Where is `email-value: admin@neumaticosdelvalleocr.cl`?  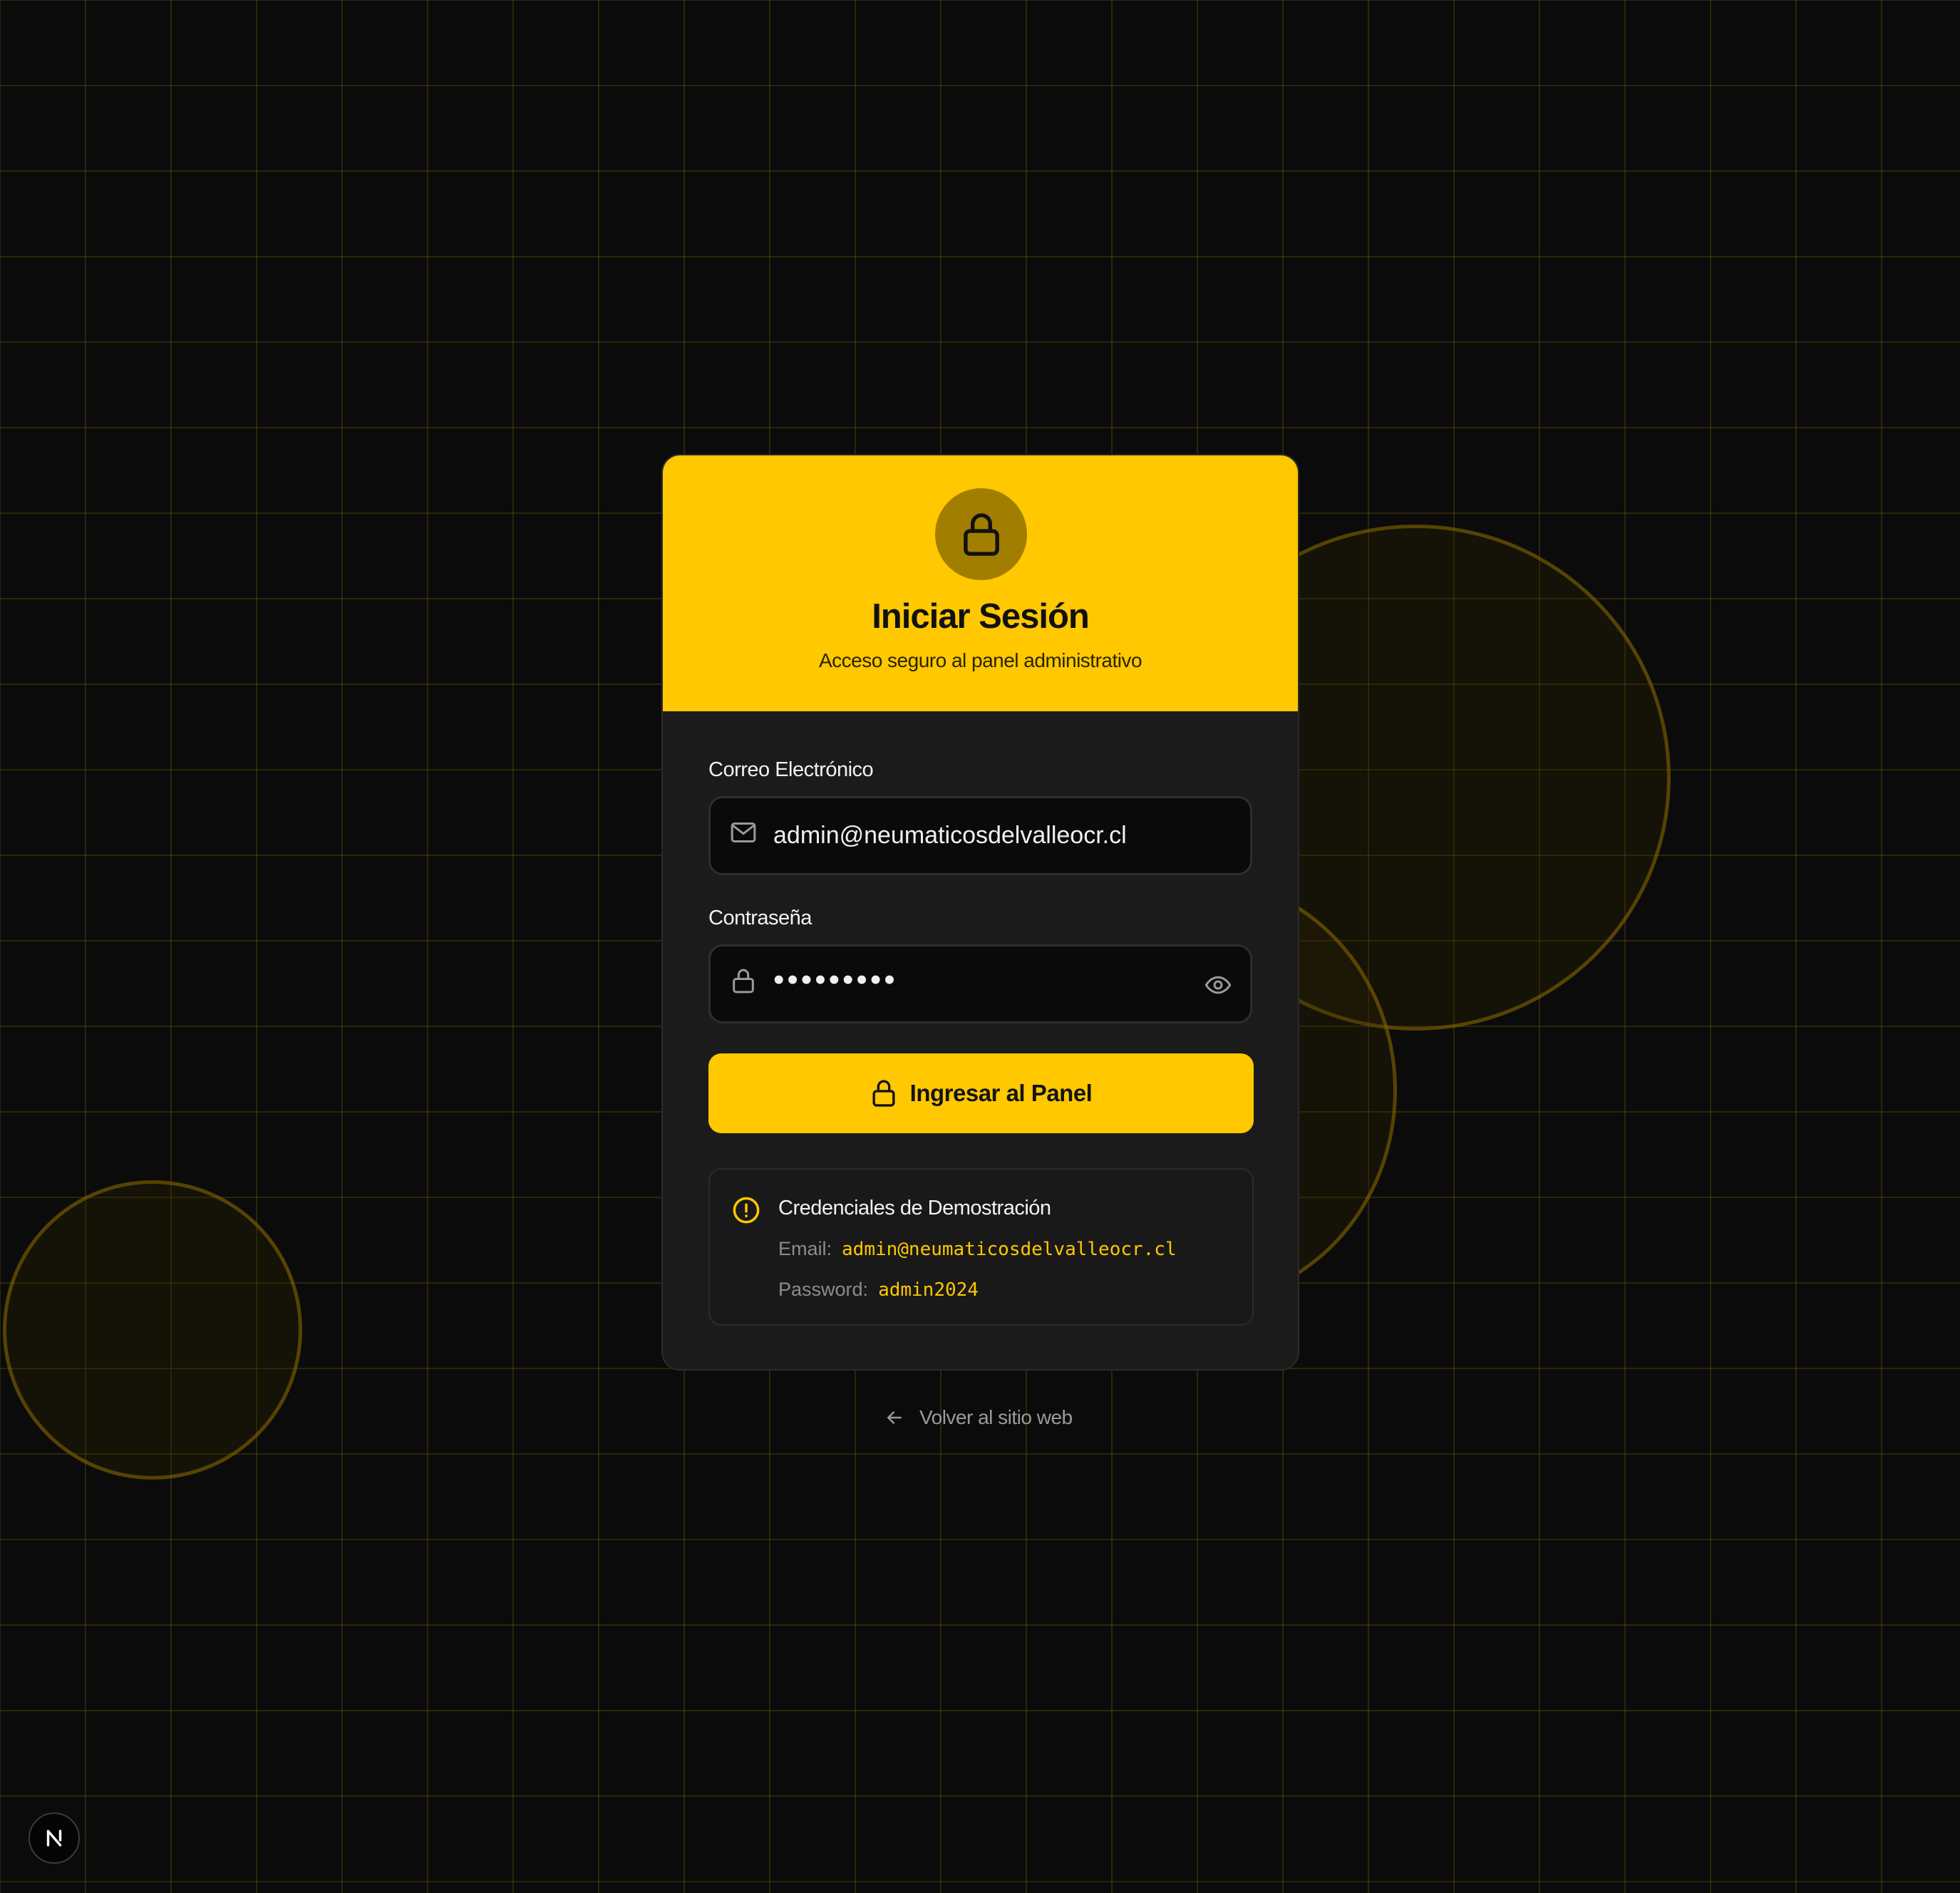
email-value: admin@neumaticosdelvalleocr.cl is located at coordinates (950, 836).